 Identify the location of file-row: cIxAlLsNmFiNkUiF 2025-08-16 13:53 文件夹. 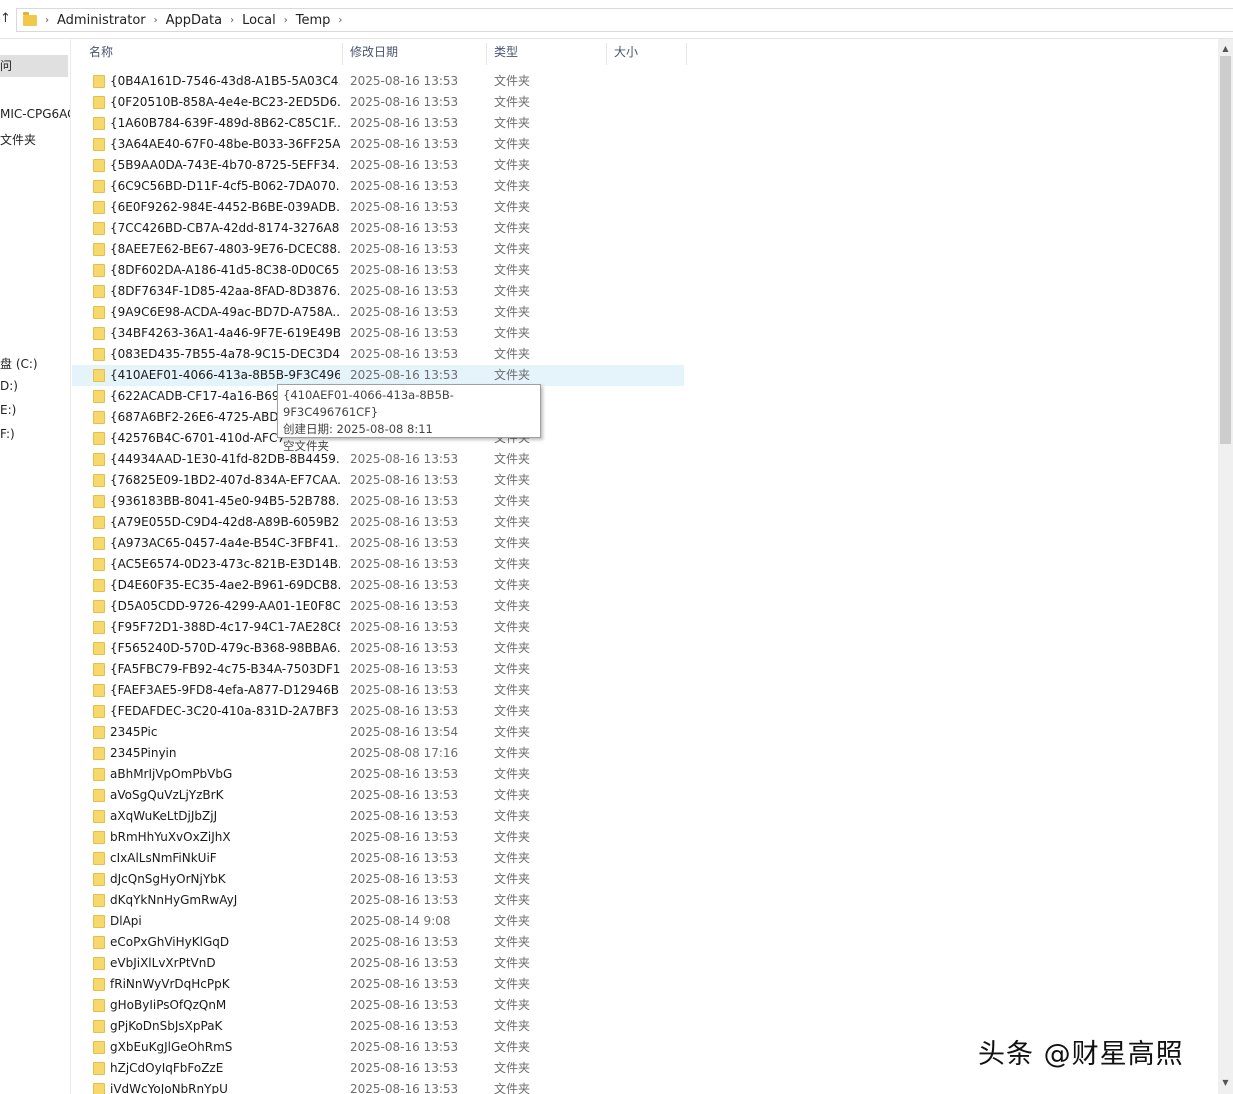
(382, 858).